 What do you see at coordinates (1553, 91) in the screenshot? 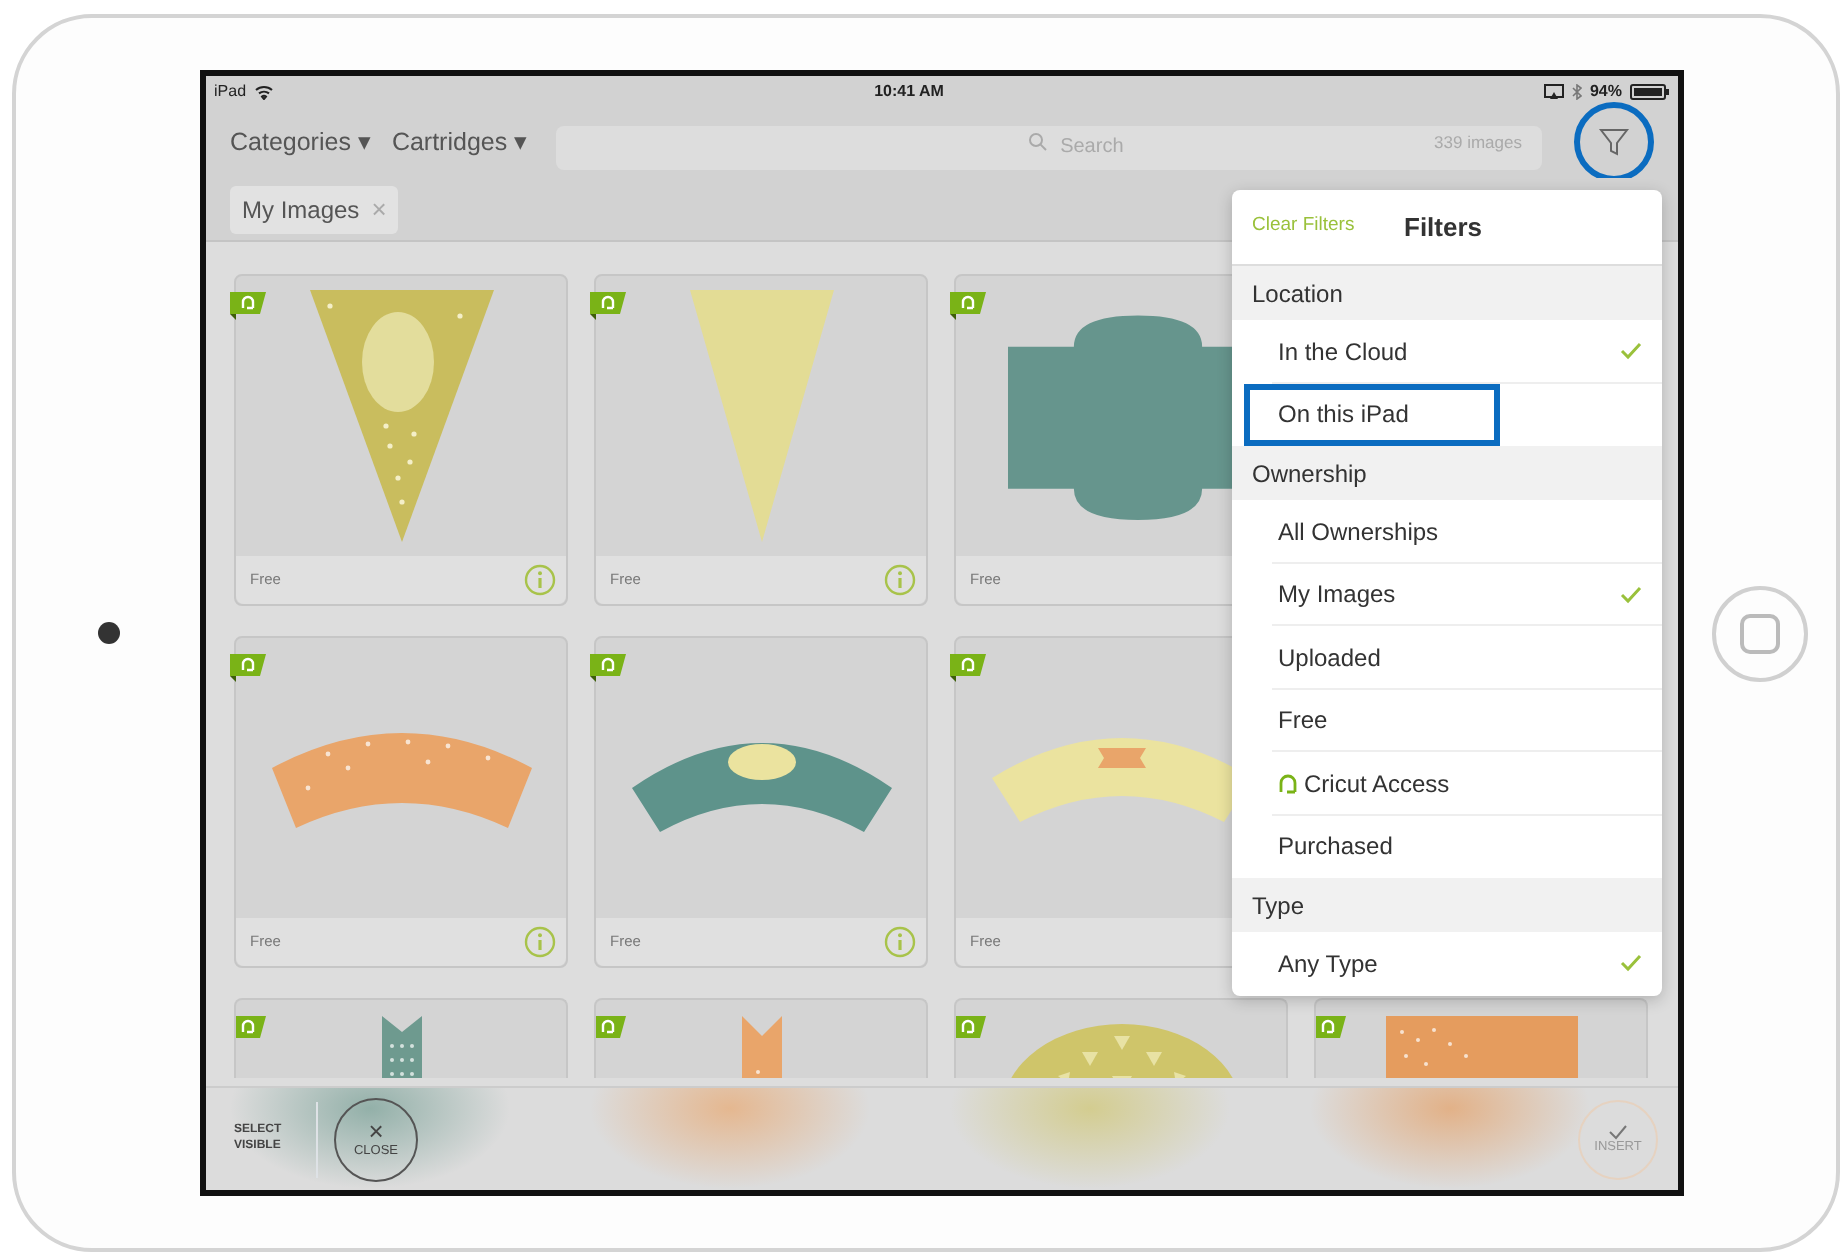
I see `airplay-icon` at bounding box center [1553, 91].